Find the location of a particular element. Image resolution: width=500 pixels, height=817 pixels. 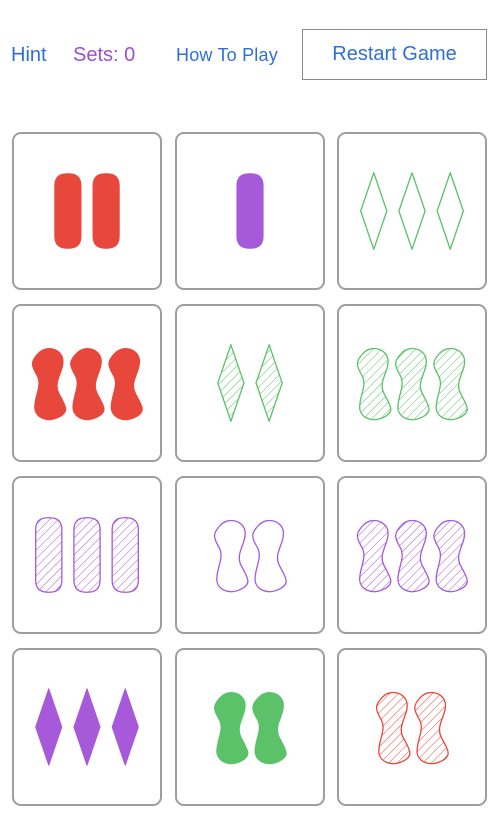

restart-game-button: Restart Game is located at coordinates (394, 54).